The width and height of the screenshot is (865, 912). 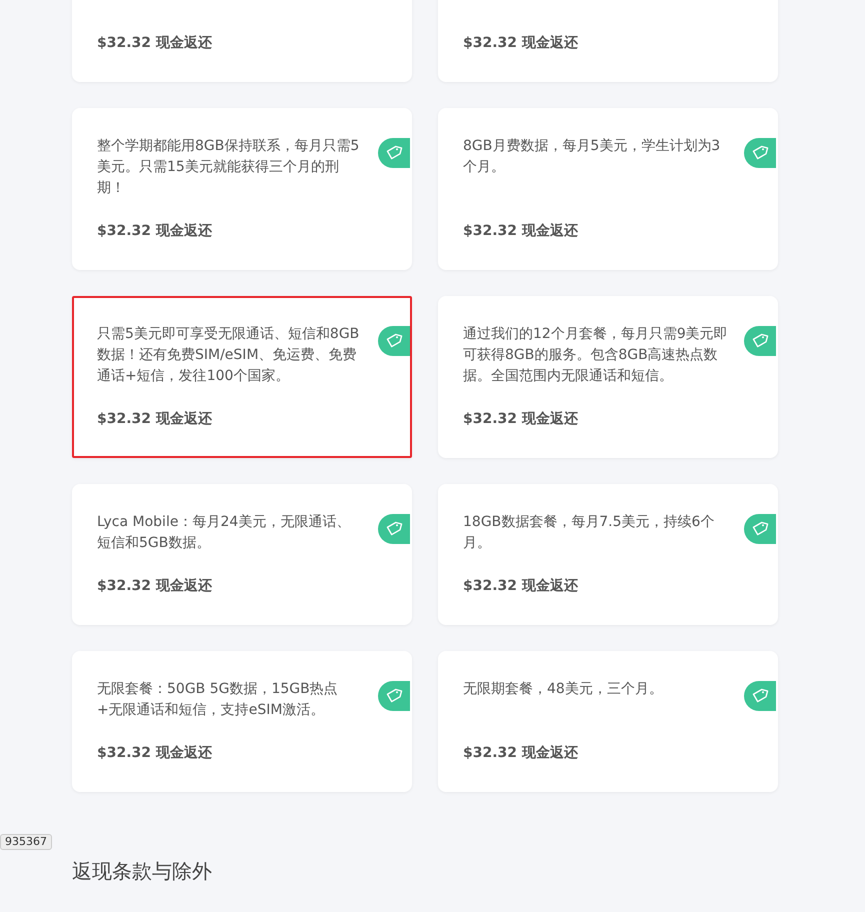 What do you see at coordinates (563, 689) in the screenshot?
I see `offer-description: 无限期套餐，48美元，三个月。` at bounding box center [563, 689].